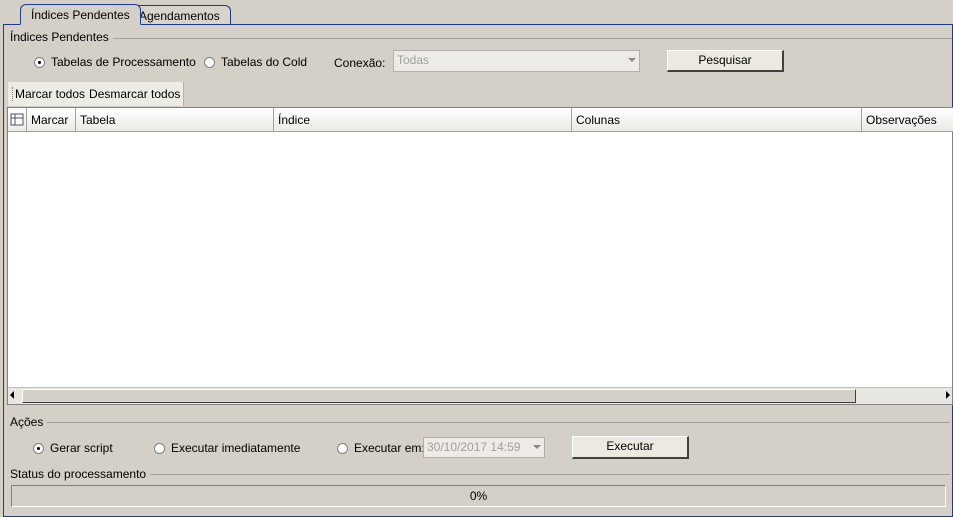 This screenshot has height=517, width=953. I want to click on radio-tabelas-cold: Tabelas do Cold, so click(255, 62).